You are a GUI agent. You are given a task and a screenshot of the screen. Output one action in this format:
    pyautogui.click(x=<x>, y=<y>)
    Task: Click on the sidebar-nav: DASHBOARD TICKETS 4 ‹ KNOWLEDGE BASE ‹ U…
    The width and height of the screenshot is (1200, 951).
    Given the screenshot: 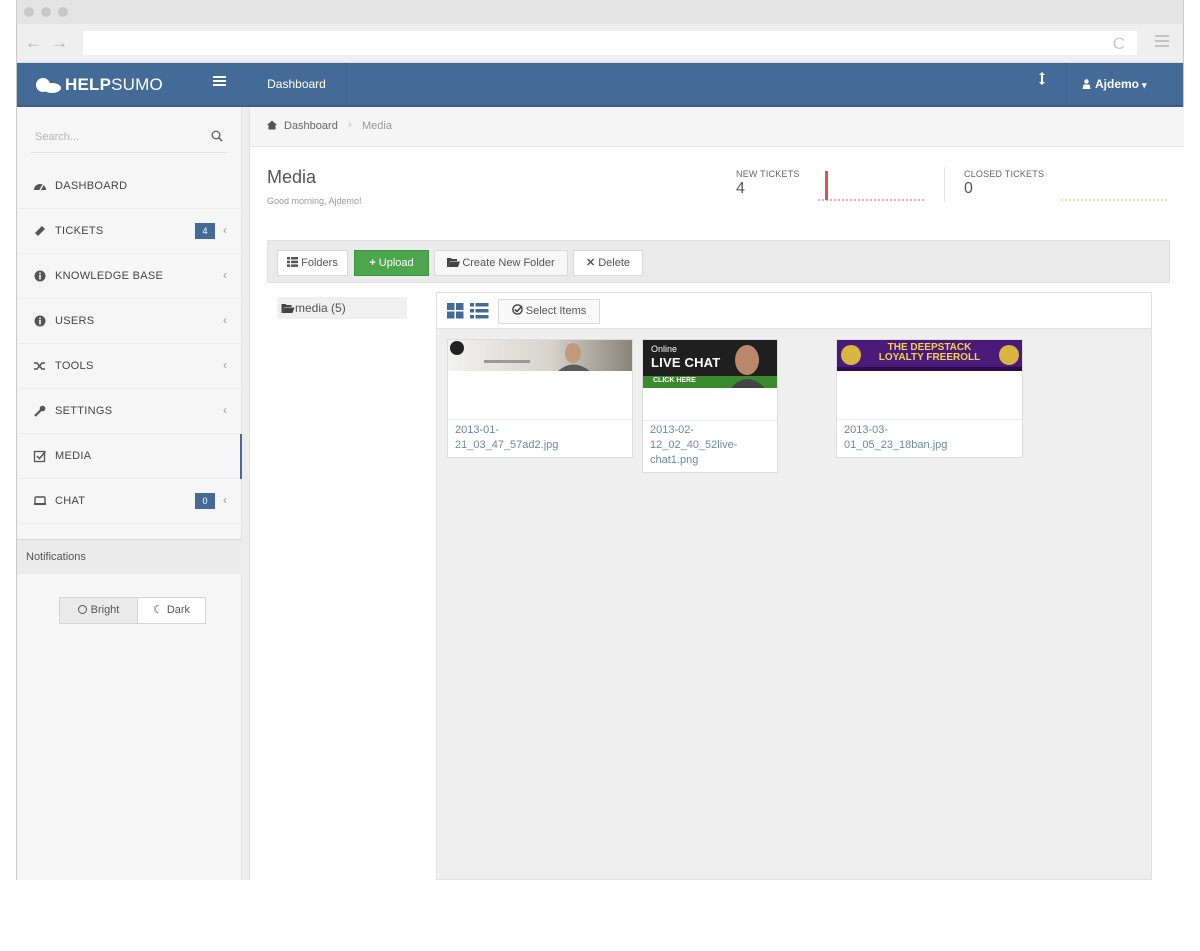 What is the action you would take?
    pyautogui.click(x=130, y=344)
    